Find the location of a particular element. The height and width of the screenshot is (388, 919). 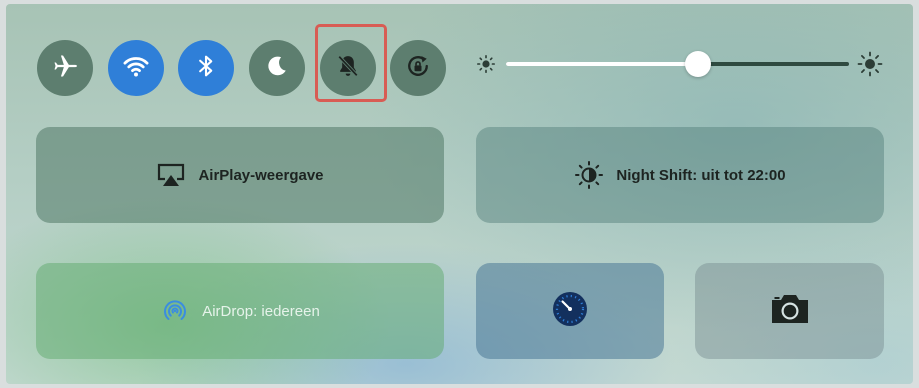

brightness-high-icon is located at coordinates (870, 66).